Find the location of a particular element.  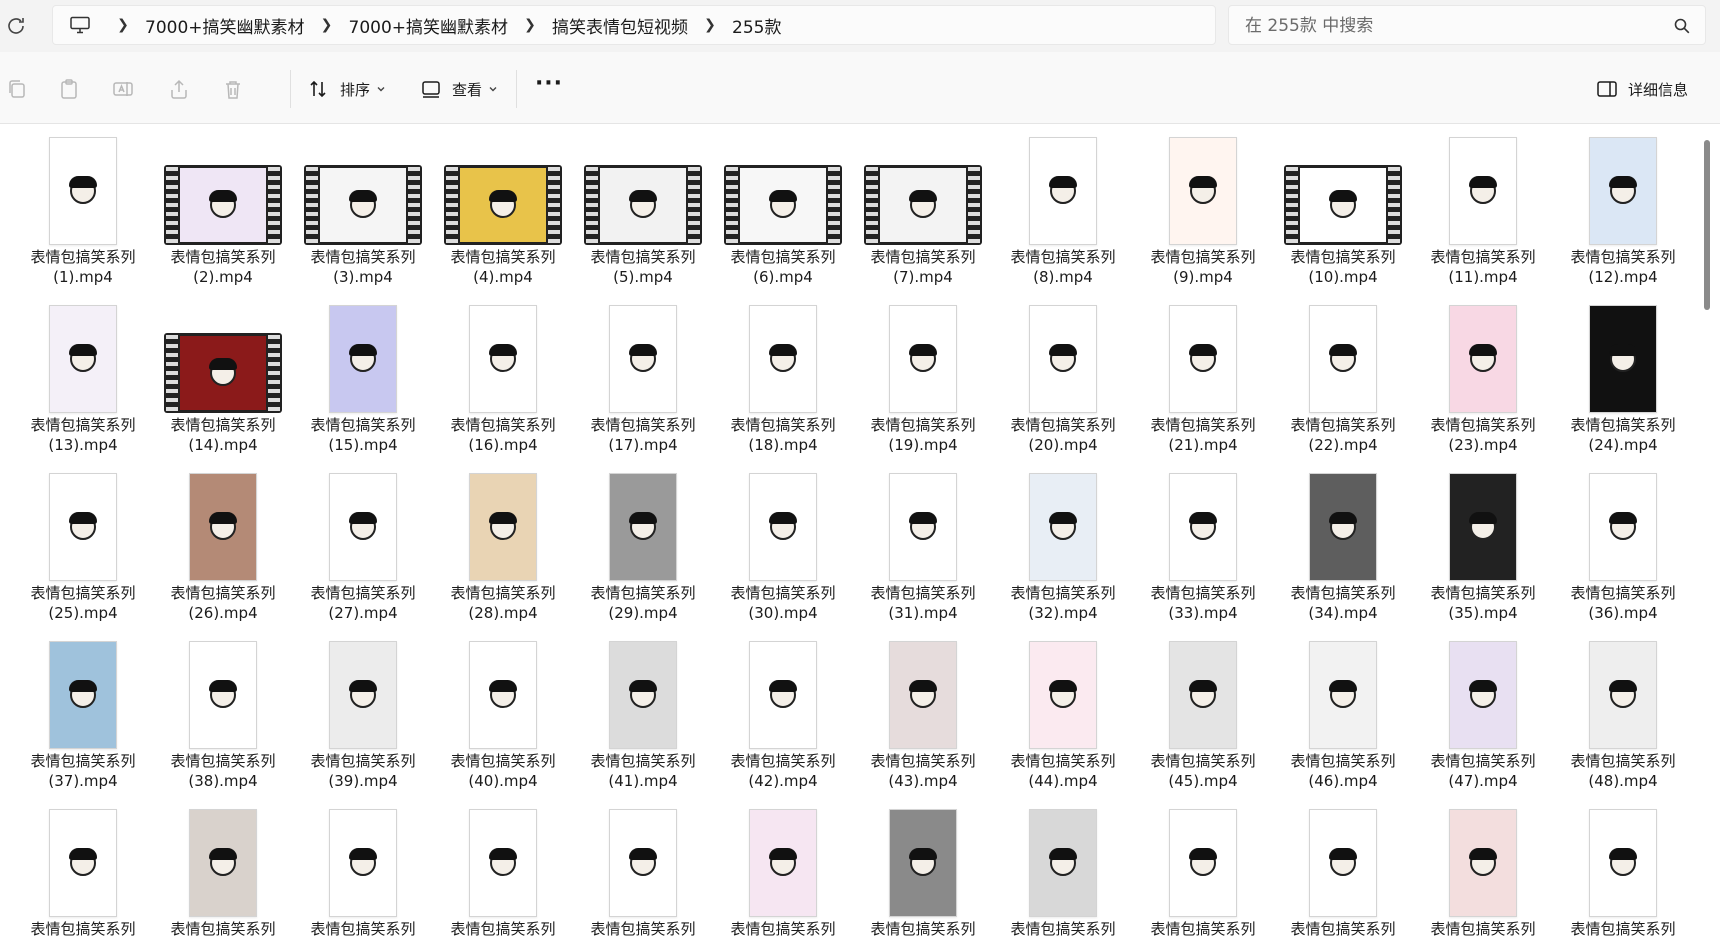

file-item: 表情包搞笑系列 (4).mp4 is located at coordinates (503, 205).